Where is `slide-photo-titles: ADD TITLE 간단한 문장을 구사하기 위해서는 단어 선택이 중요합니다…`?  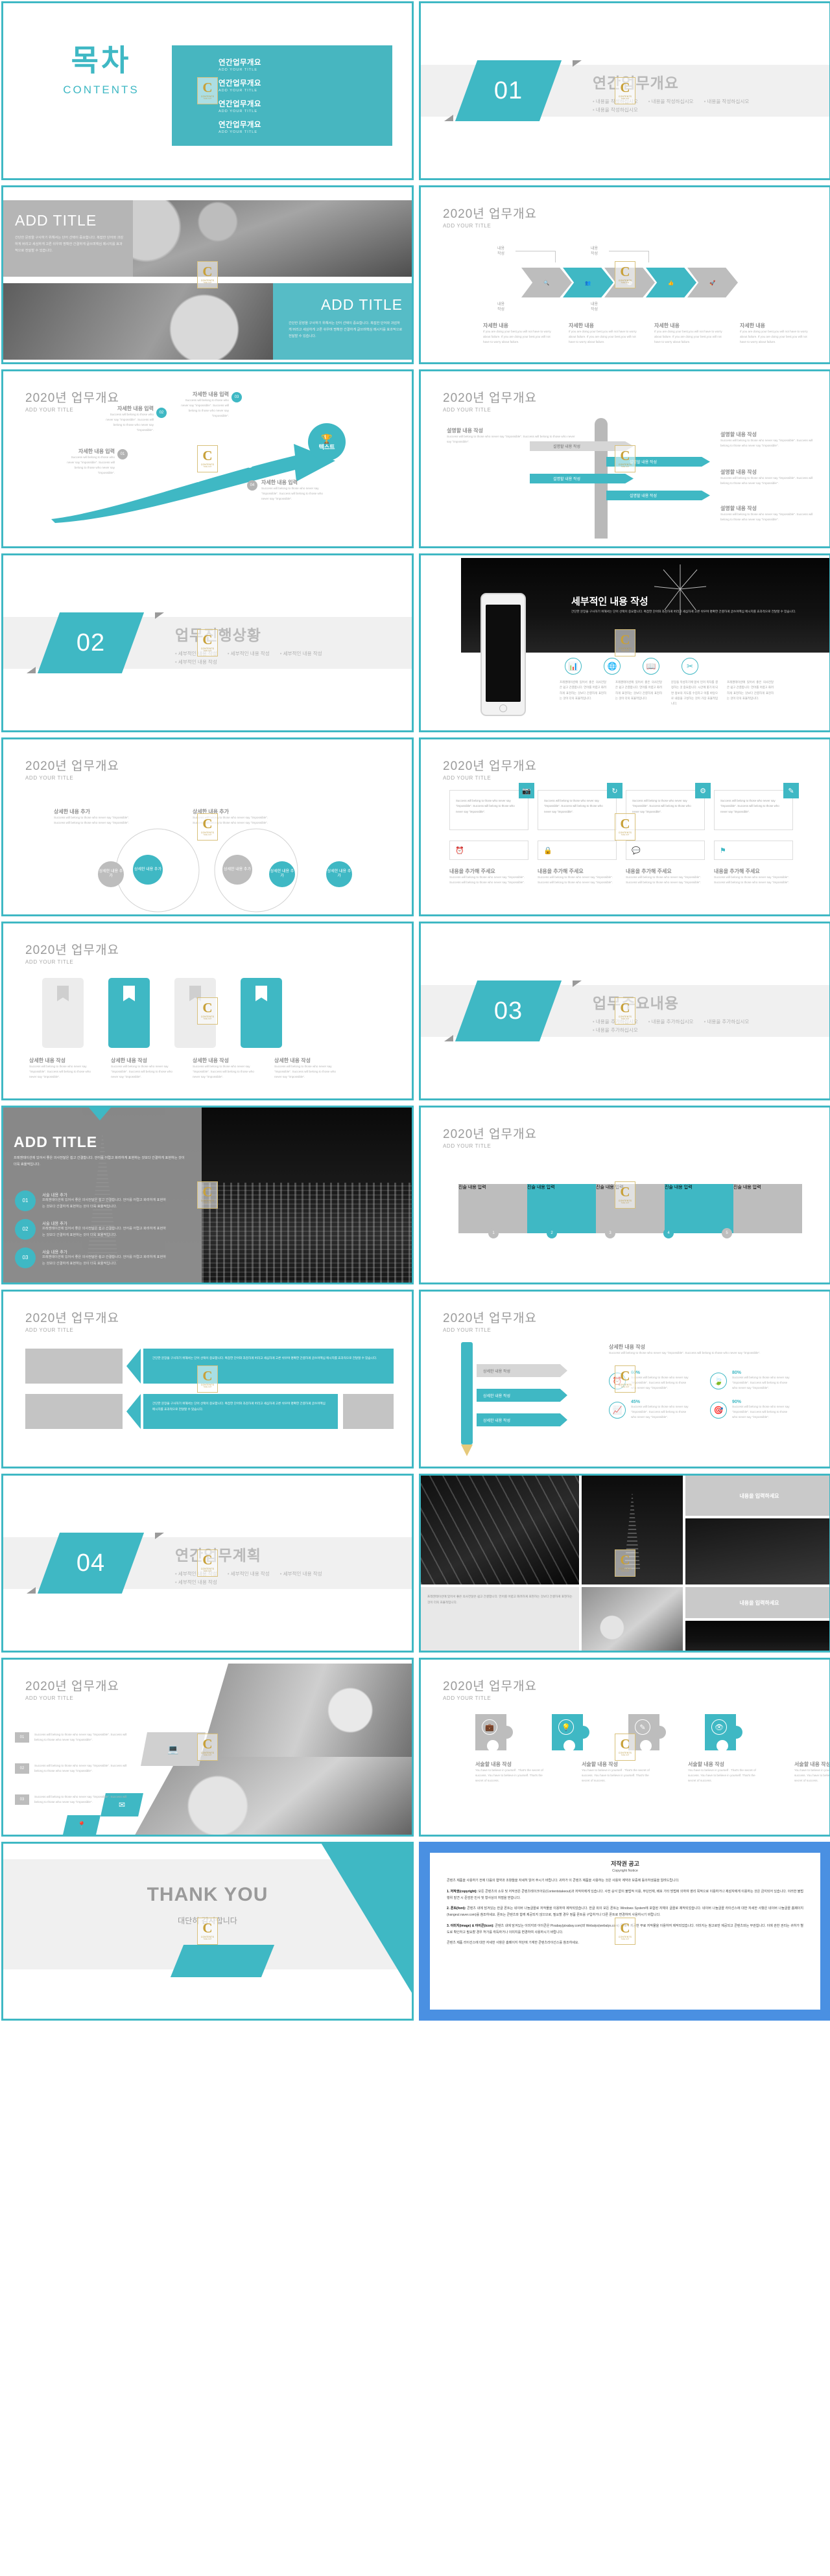 slide-photo-titles: ADD TITLE 간단한 문장을 구사하기 위해서는 단어 선택이 중요합니다… is located at coordinates (207, 275).